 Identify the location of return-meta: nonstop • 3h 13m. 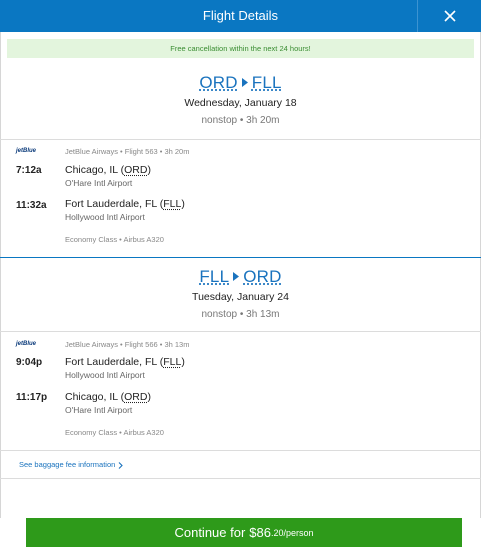
(240, 314).